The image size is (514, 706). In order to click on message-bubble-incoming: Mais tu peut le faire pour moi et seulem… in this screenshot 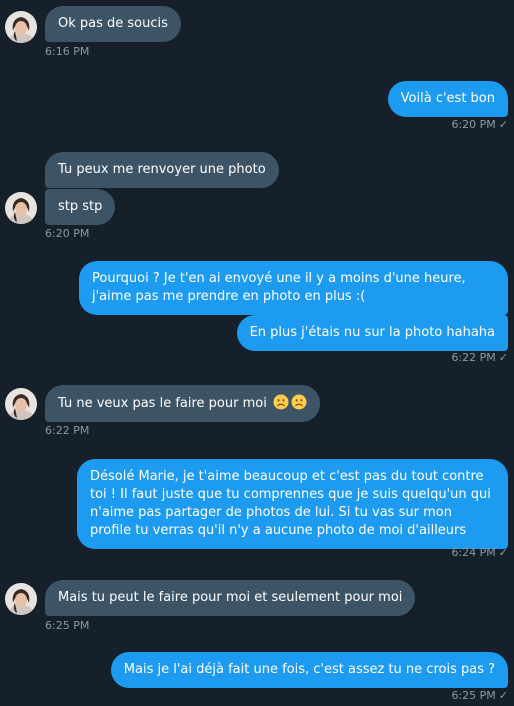, I will do `click(230, 598)`.